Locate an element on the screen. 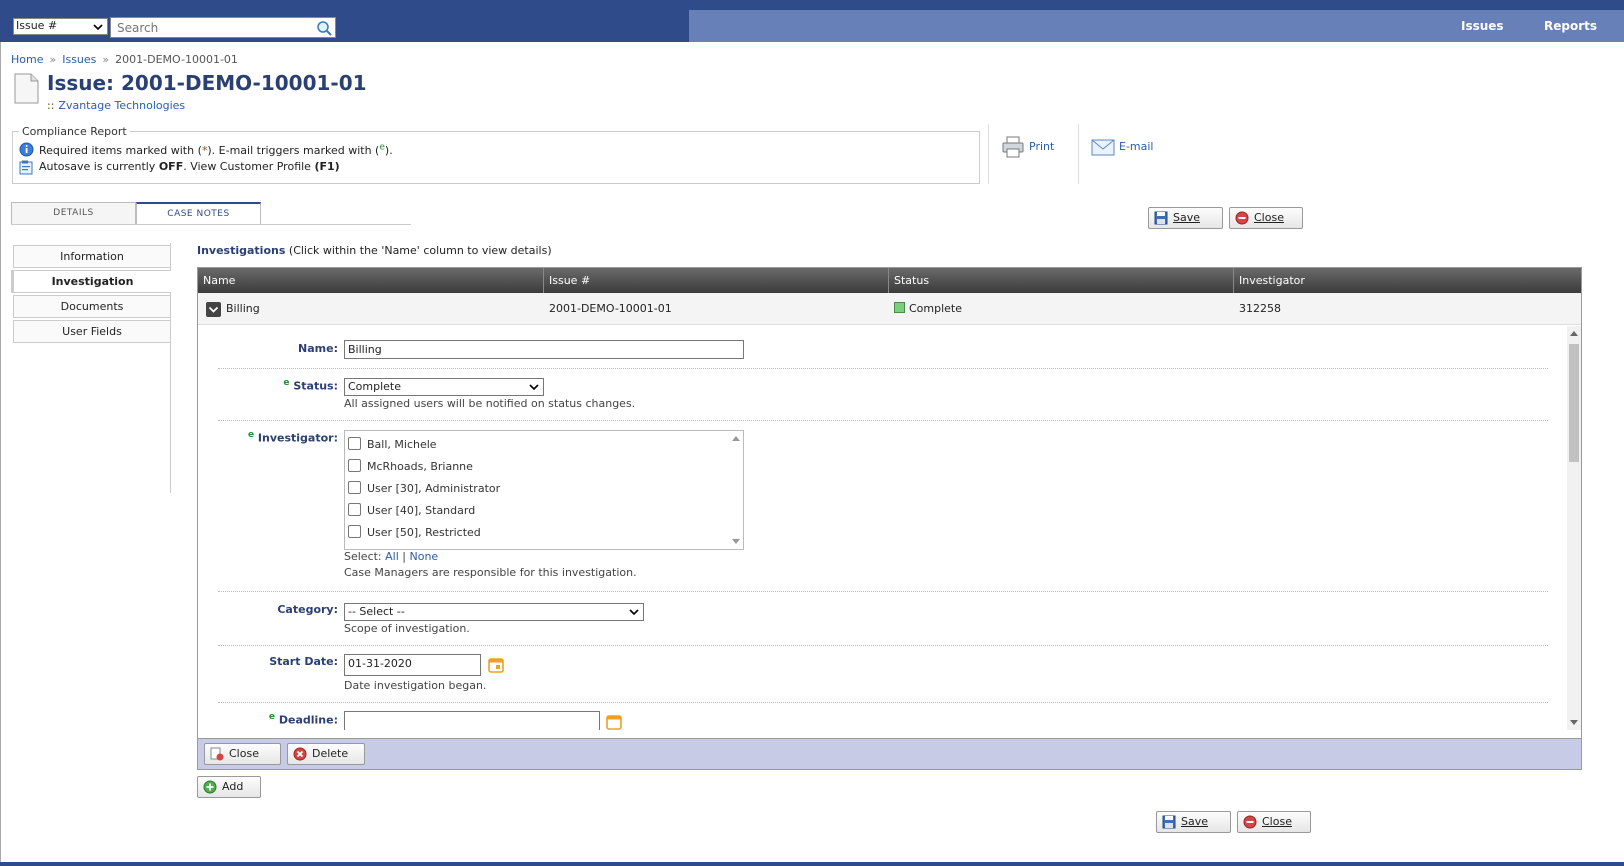 This screenshot has width=1624, height=866. customer-profile-shortcut: (F1) is located at coordinates (326, 166).